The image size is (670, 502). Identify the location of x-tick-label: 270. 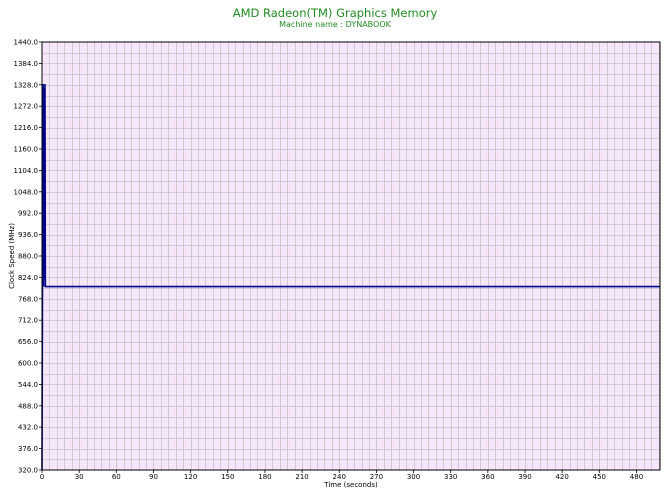
(376, 477).